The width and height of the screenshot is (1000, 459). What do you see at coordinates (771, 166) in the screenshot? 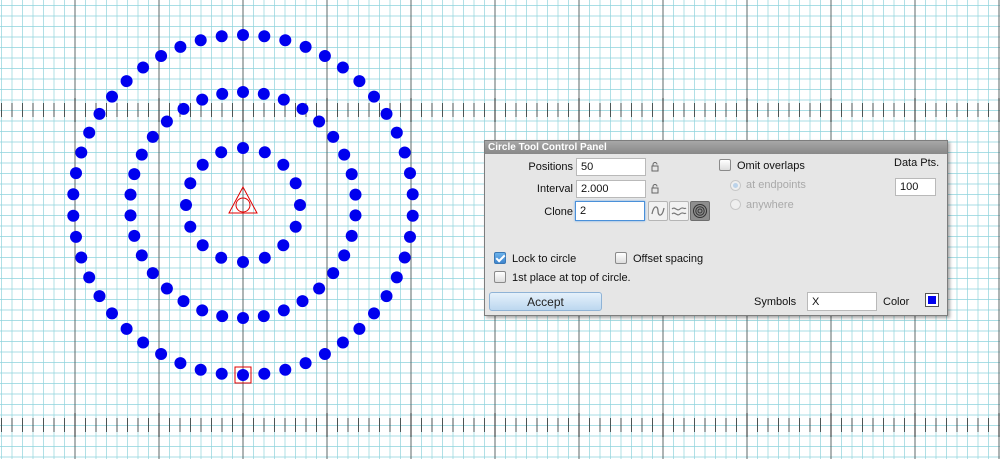
I see `omit-overlaps-label: Omit overlaps` at bounding box center [771, 166].